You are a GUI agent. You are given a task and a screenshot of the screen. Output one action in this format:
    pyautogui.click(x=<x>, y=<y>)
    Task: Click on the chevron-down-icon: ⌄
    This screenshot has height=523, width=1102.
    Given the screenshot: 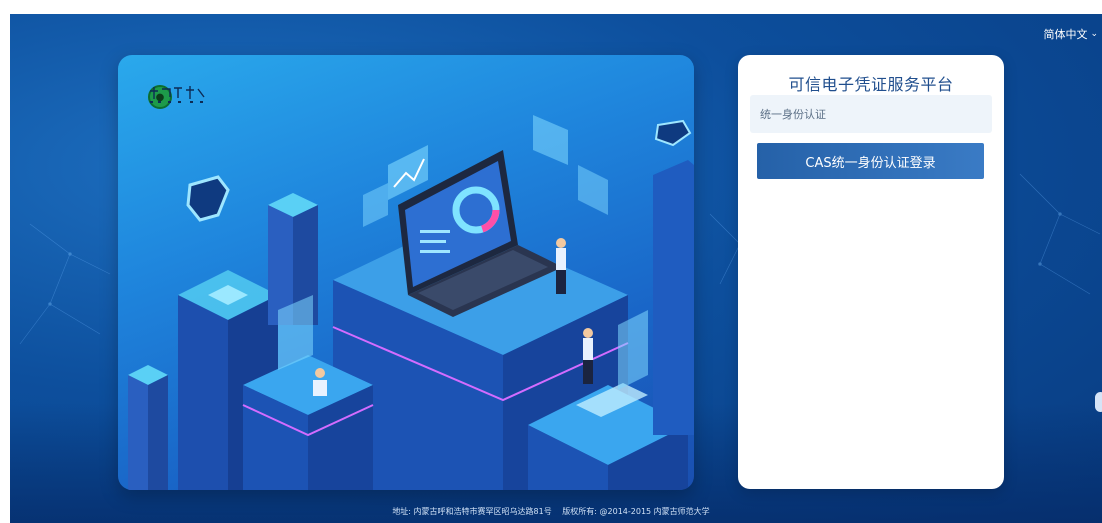 What is the action you would take?
    pyautogui.click(x=1094, y=34)
    